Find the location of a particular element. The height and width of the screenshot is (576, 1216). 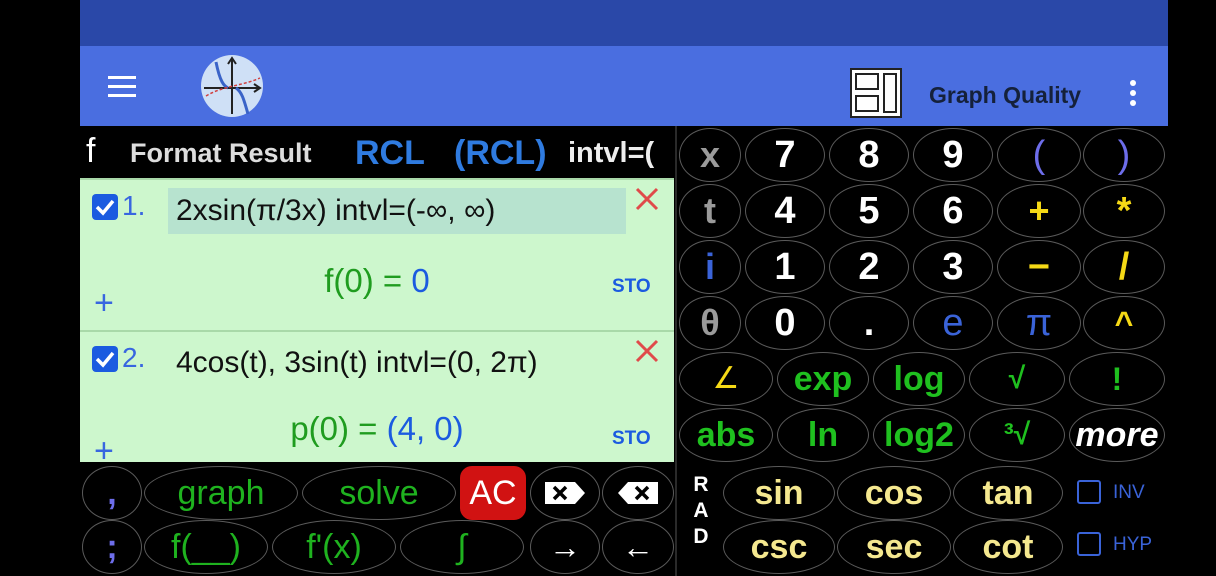

delete-forward-key is located at coordinates (565, 493).